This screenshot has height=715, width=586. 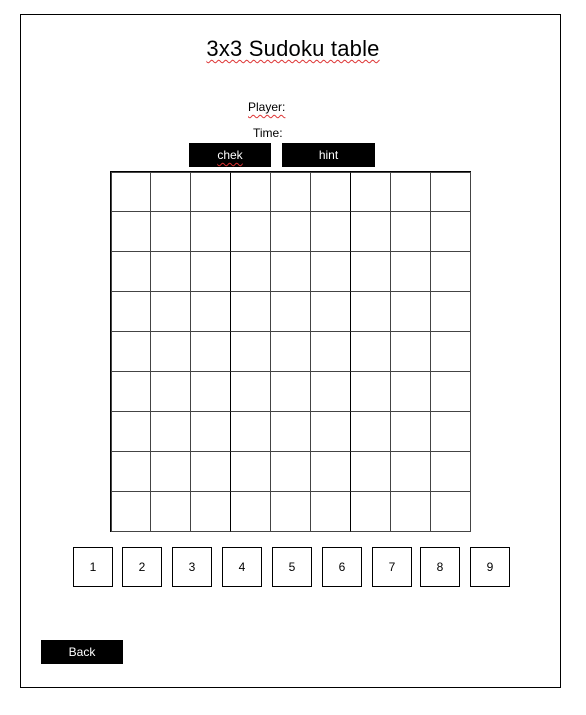 What do you see at coordinates (82, 652) in the screenshot?
I see `back-button: Back` at bounding box center [82, 652].